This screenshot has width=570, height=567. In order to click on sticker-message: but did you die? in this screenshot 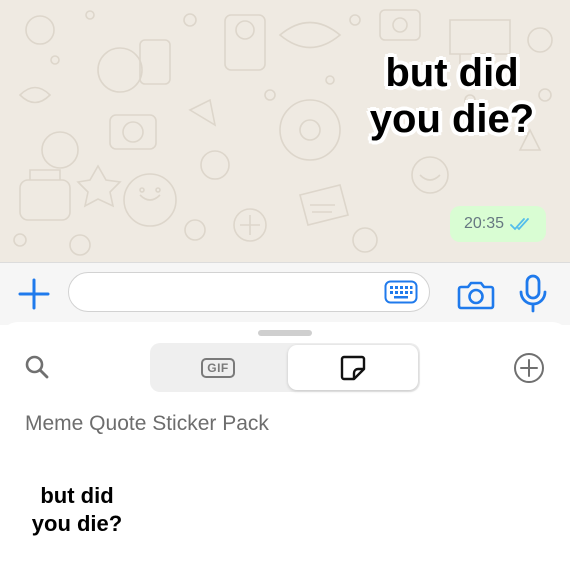, I will do `click(452, 96)`.